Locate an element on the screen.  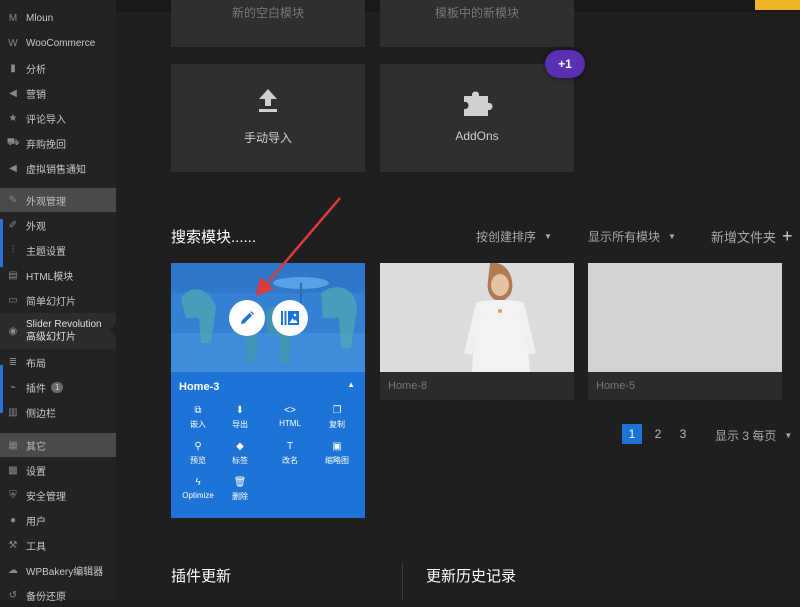
sidebar-item-label: 侧边栏 is located at coordinates (41, 414).